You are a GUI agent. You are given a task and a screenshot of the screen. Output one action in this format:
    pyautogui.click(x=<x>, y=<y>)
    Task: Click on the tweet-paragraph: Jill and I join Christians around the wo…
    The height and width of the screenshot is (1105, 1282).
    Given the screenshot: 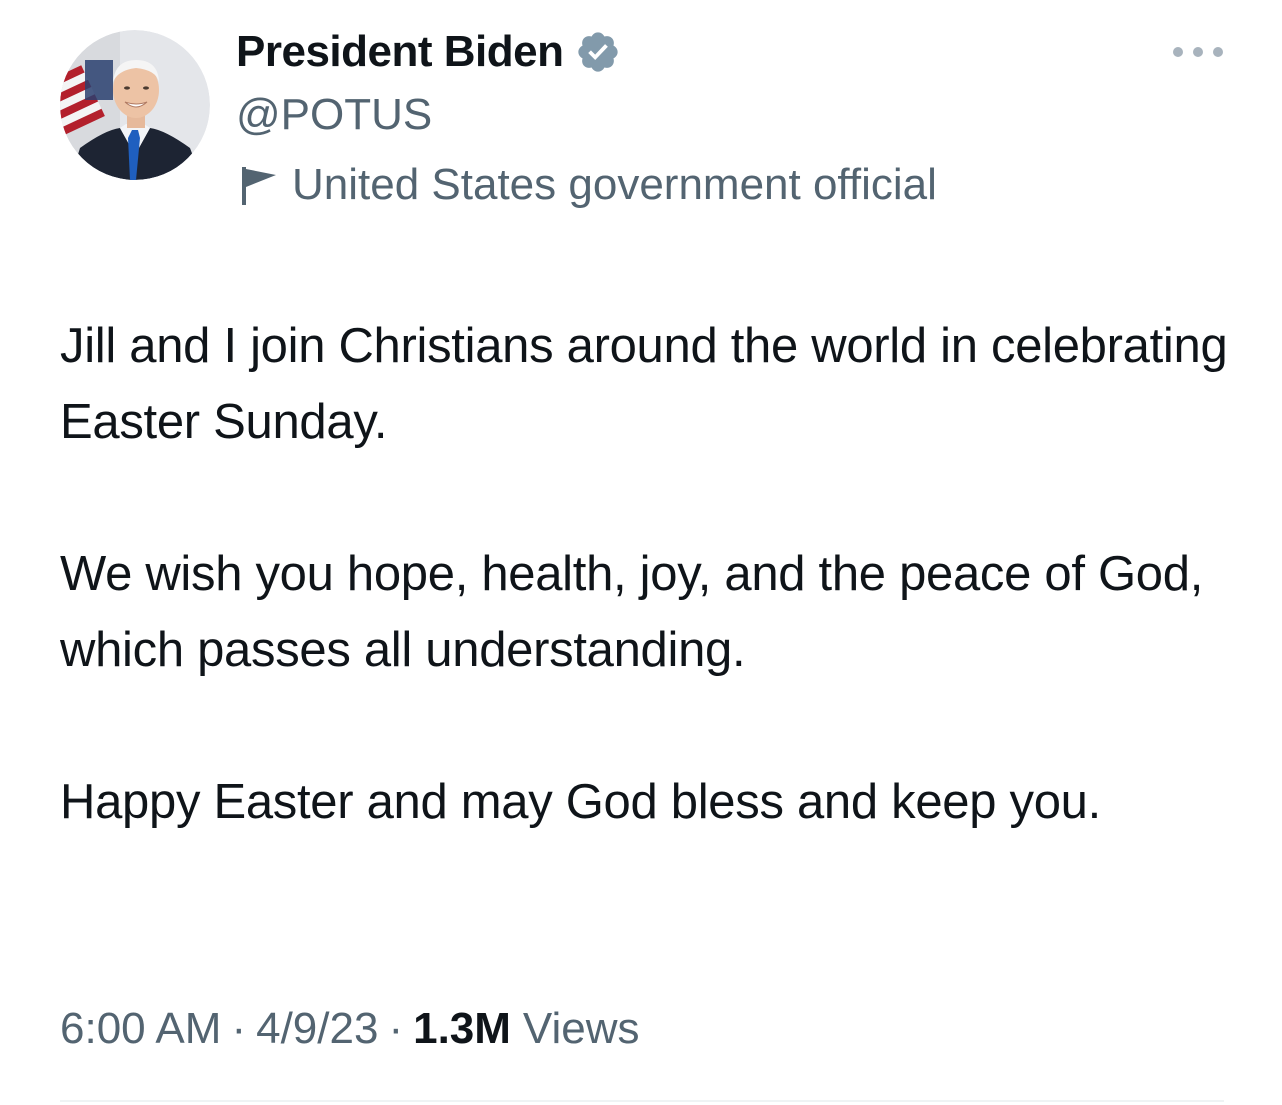 What is the action you would take?
    pyautogui.click(x=644, y=384)
    